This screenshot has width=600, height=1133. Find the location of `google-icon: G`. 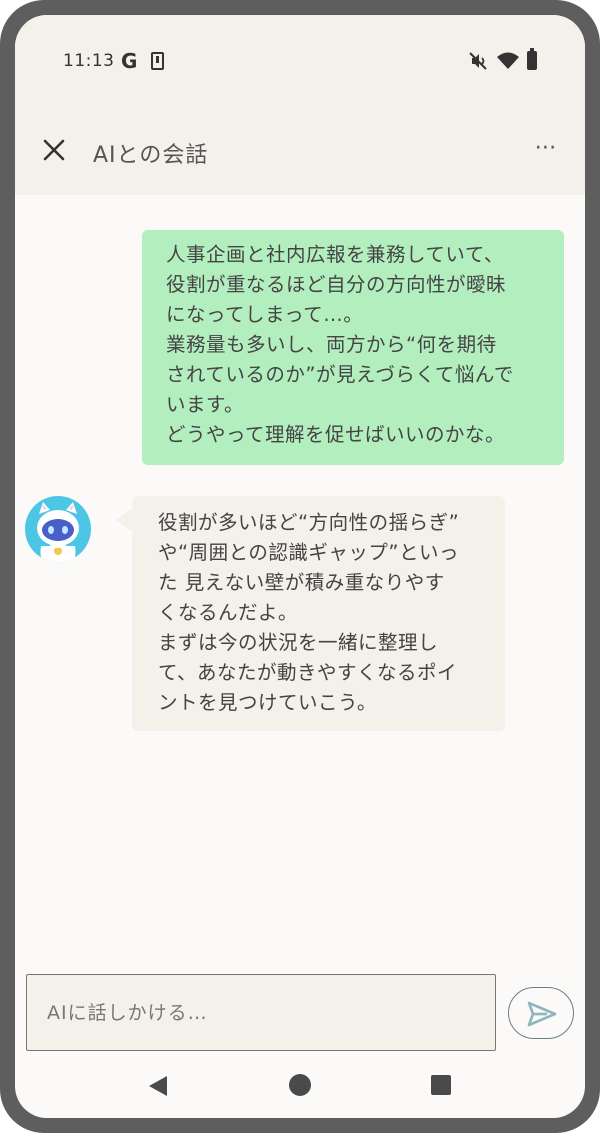

google-icon: G is located at coordinates (129, 61).